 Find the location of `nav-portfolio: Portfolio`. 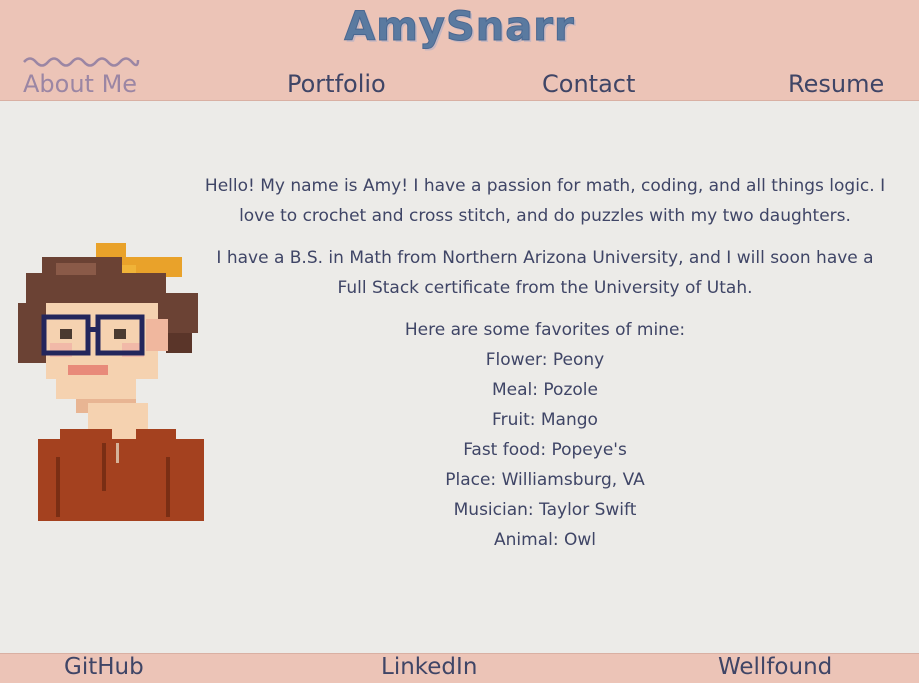

nav-portfolio: Portfolio is located at coordinates (336, 84).